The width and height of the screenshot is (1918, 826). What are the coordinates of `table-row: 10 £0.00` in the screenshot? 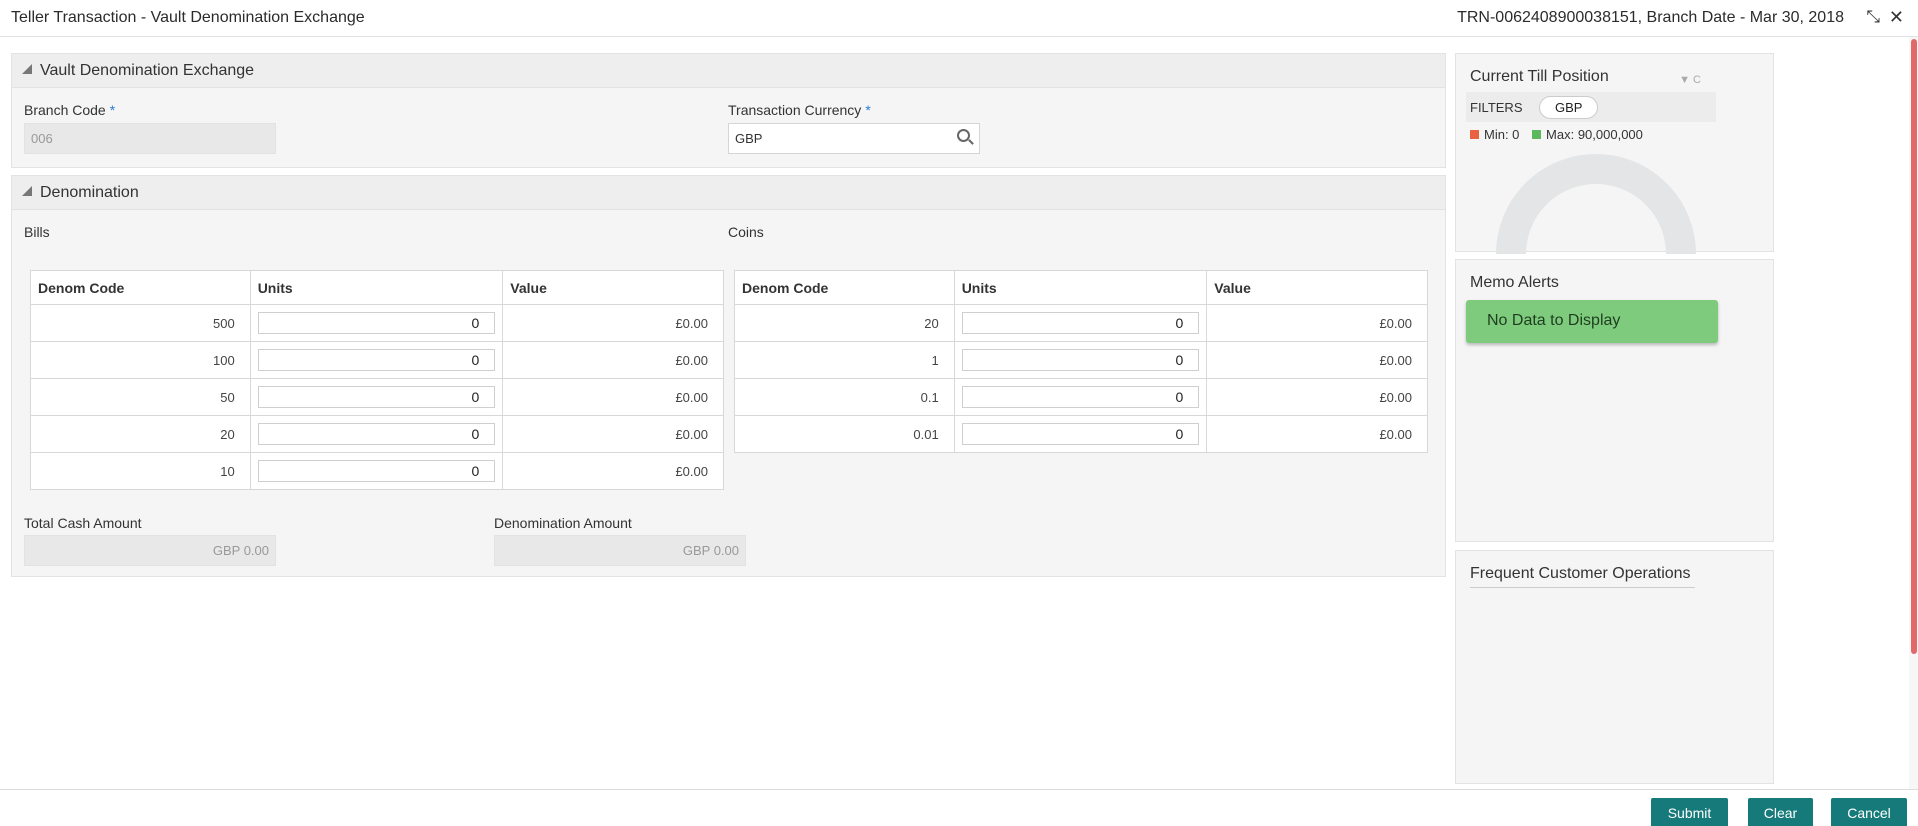 It's located at (377, 471).